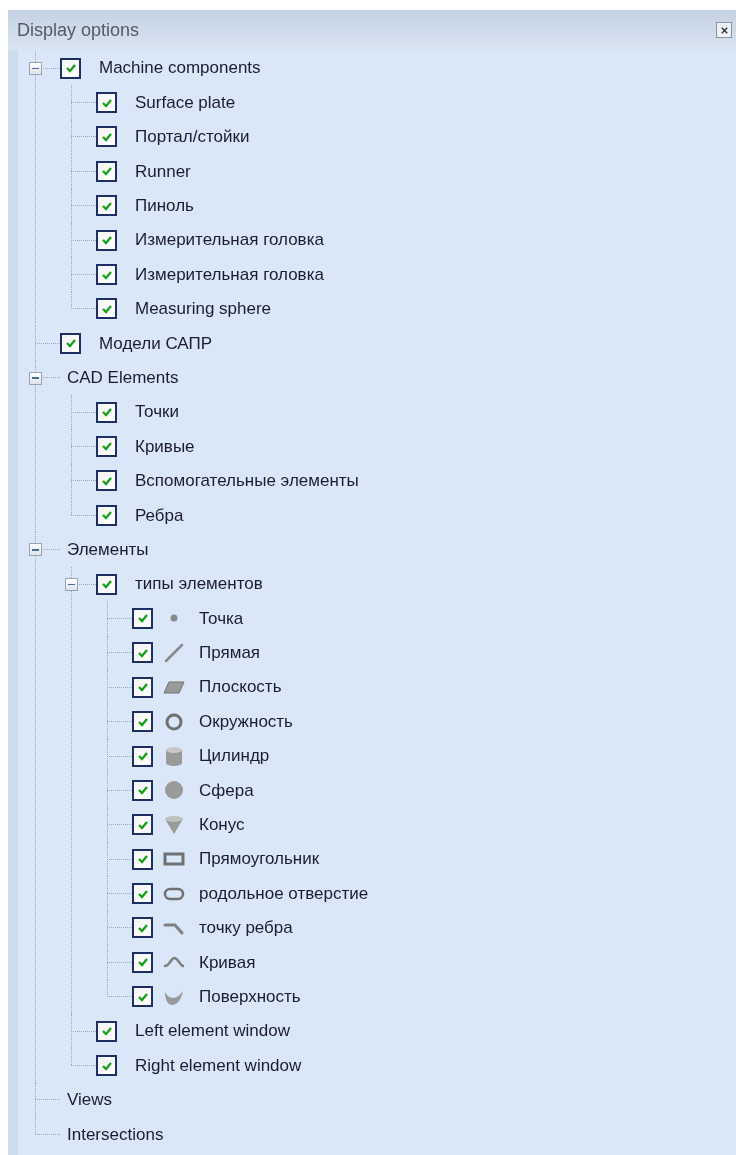 The width and height of the screenshot is (736, 1155). What do you see at coordinates (222, 825) in the screenshot?
I see `tree-item-label: Конус` at bounding box center [222, 825].